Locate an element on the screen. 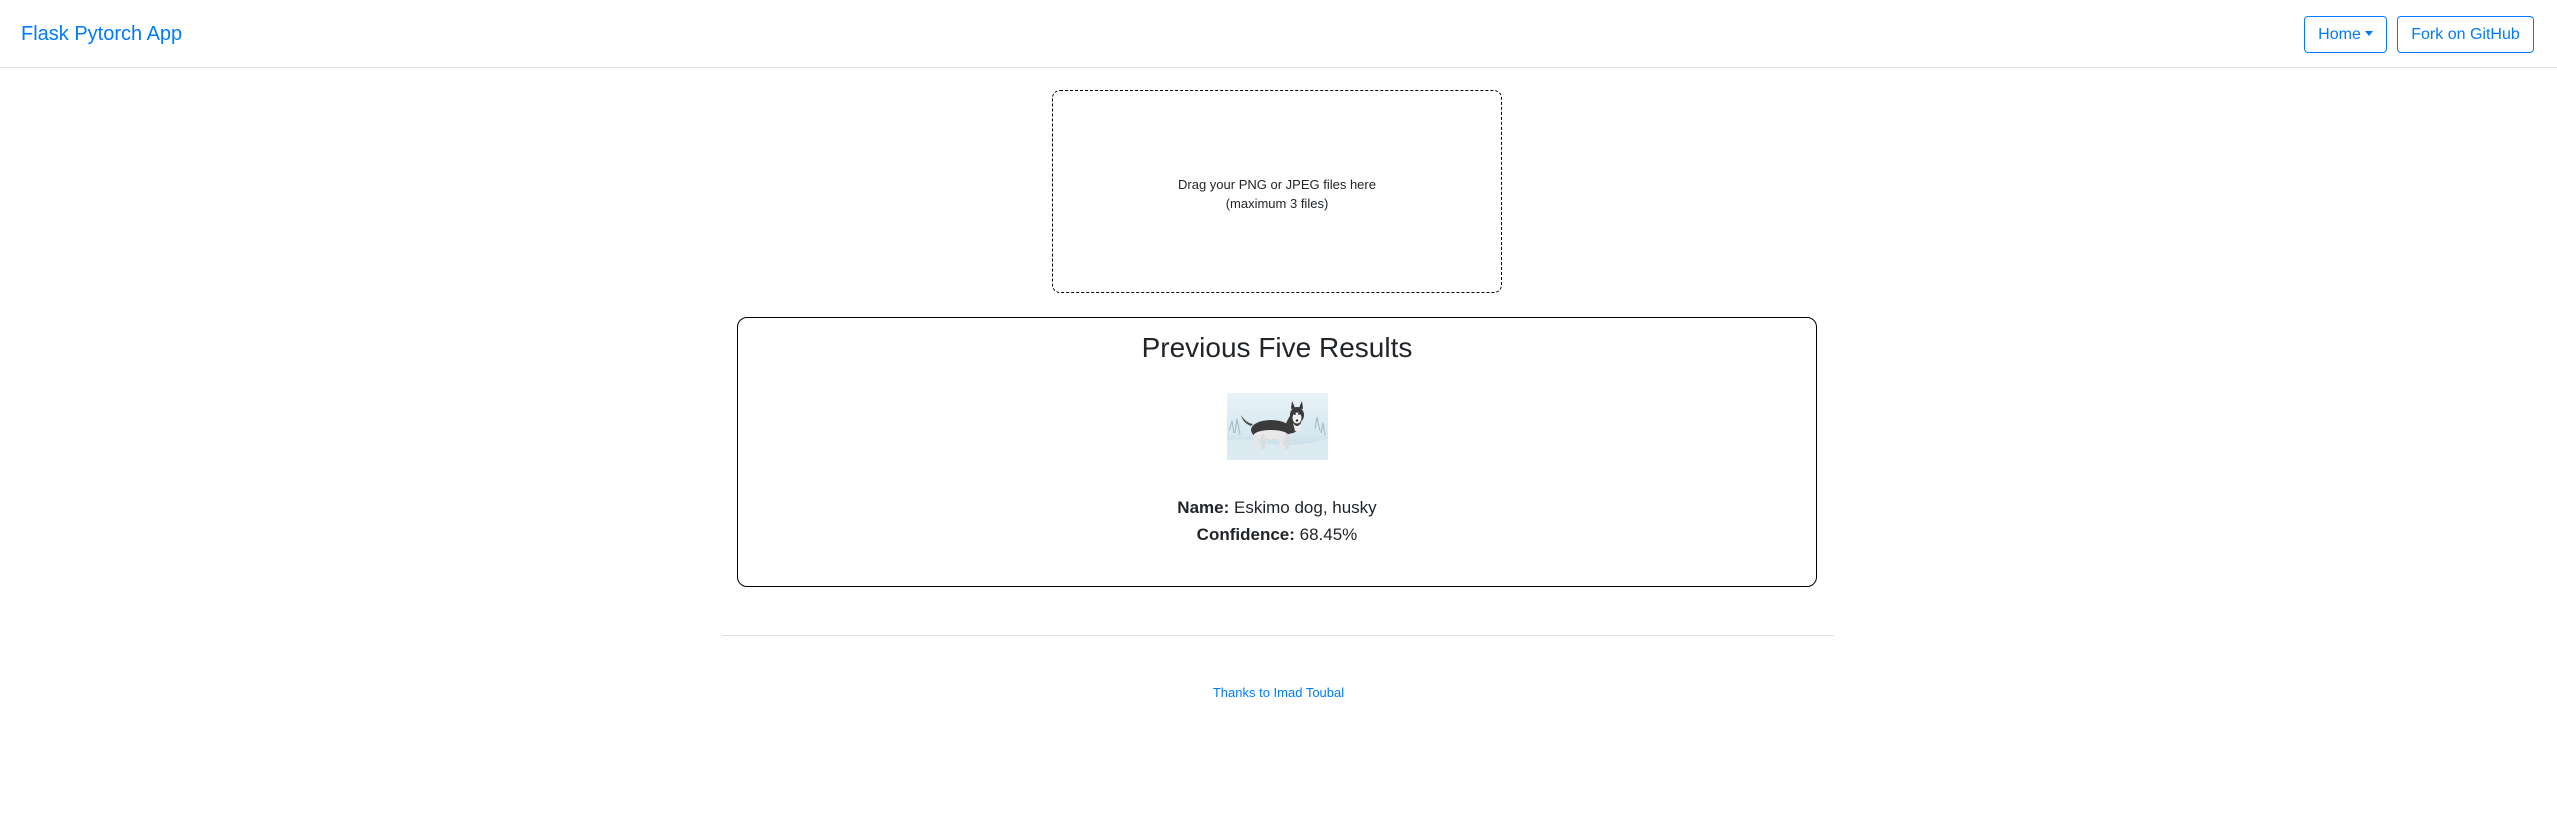  thanks-link: Thanks to Imad Toubal is located at coordinates (1278, 692).